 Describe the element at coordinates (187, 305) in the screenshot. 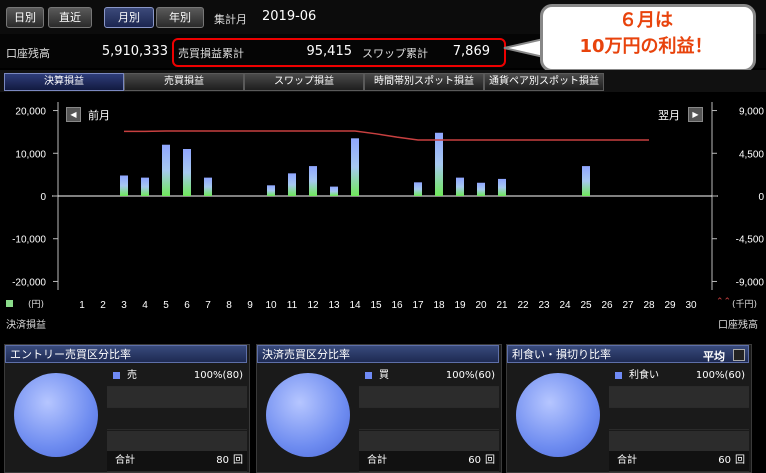

I see `x-tick-label: 6` at that location.